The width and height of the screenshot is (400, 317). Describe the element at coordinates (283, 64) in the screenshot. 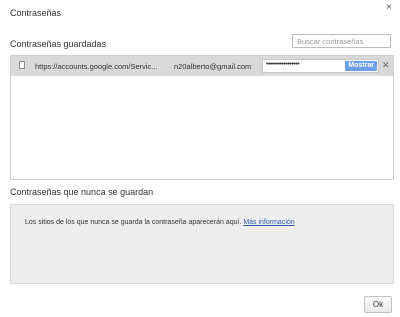

I see `password-mask: •••••••••••••••••` at that location.